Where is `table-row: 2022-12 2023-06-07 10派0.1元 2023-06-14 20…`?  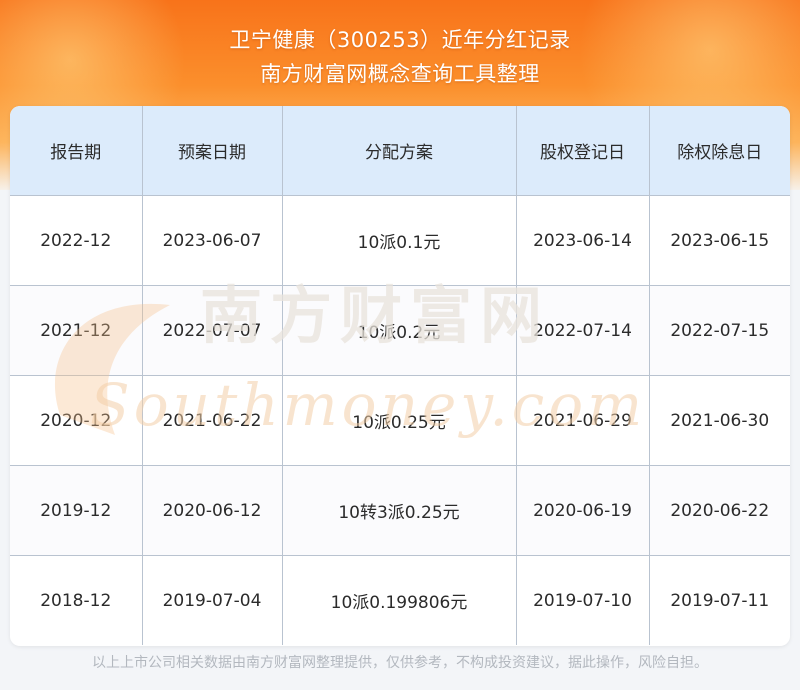 table-row: 2022-12 2023-06-07 10派0.1元 2023-06-14 20… is located at coordinates (400, 240).